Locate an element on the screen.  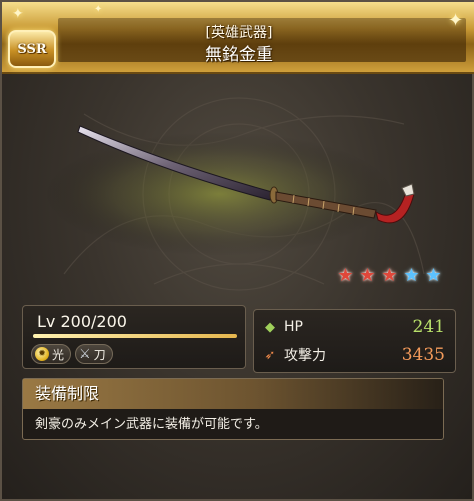
katana-icon: ⚔ is located at coordinates (85, 354).